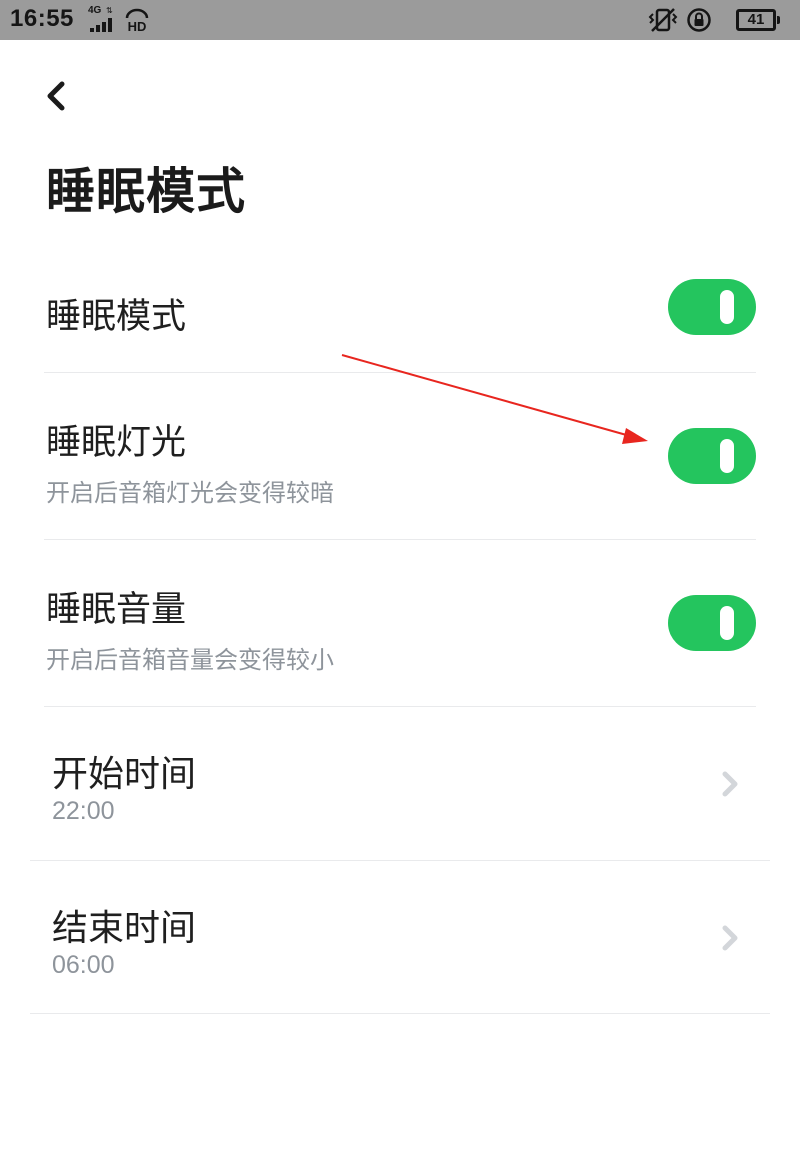  Describe the element at coordinates (108, 18) in the screenshot. I see `signal-icon: 4G ⇅` at that location.